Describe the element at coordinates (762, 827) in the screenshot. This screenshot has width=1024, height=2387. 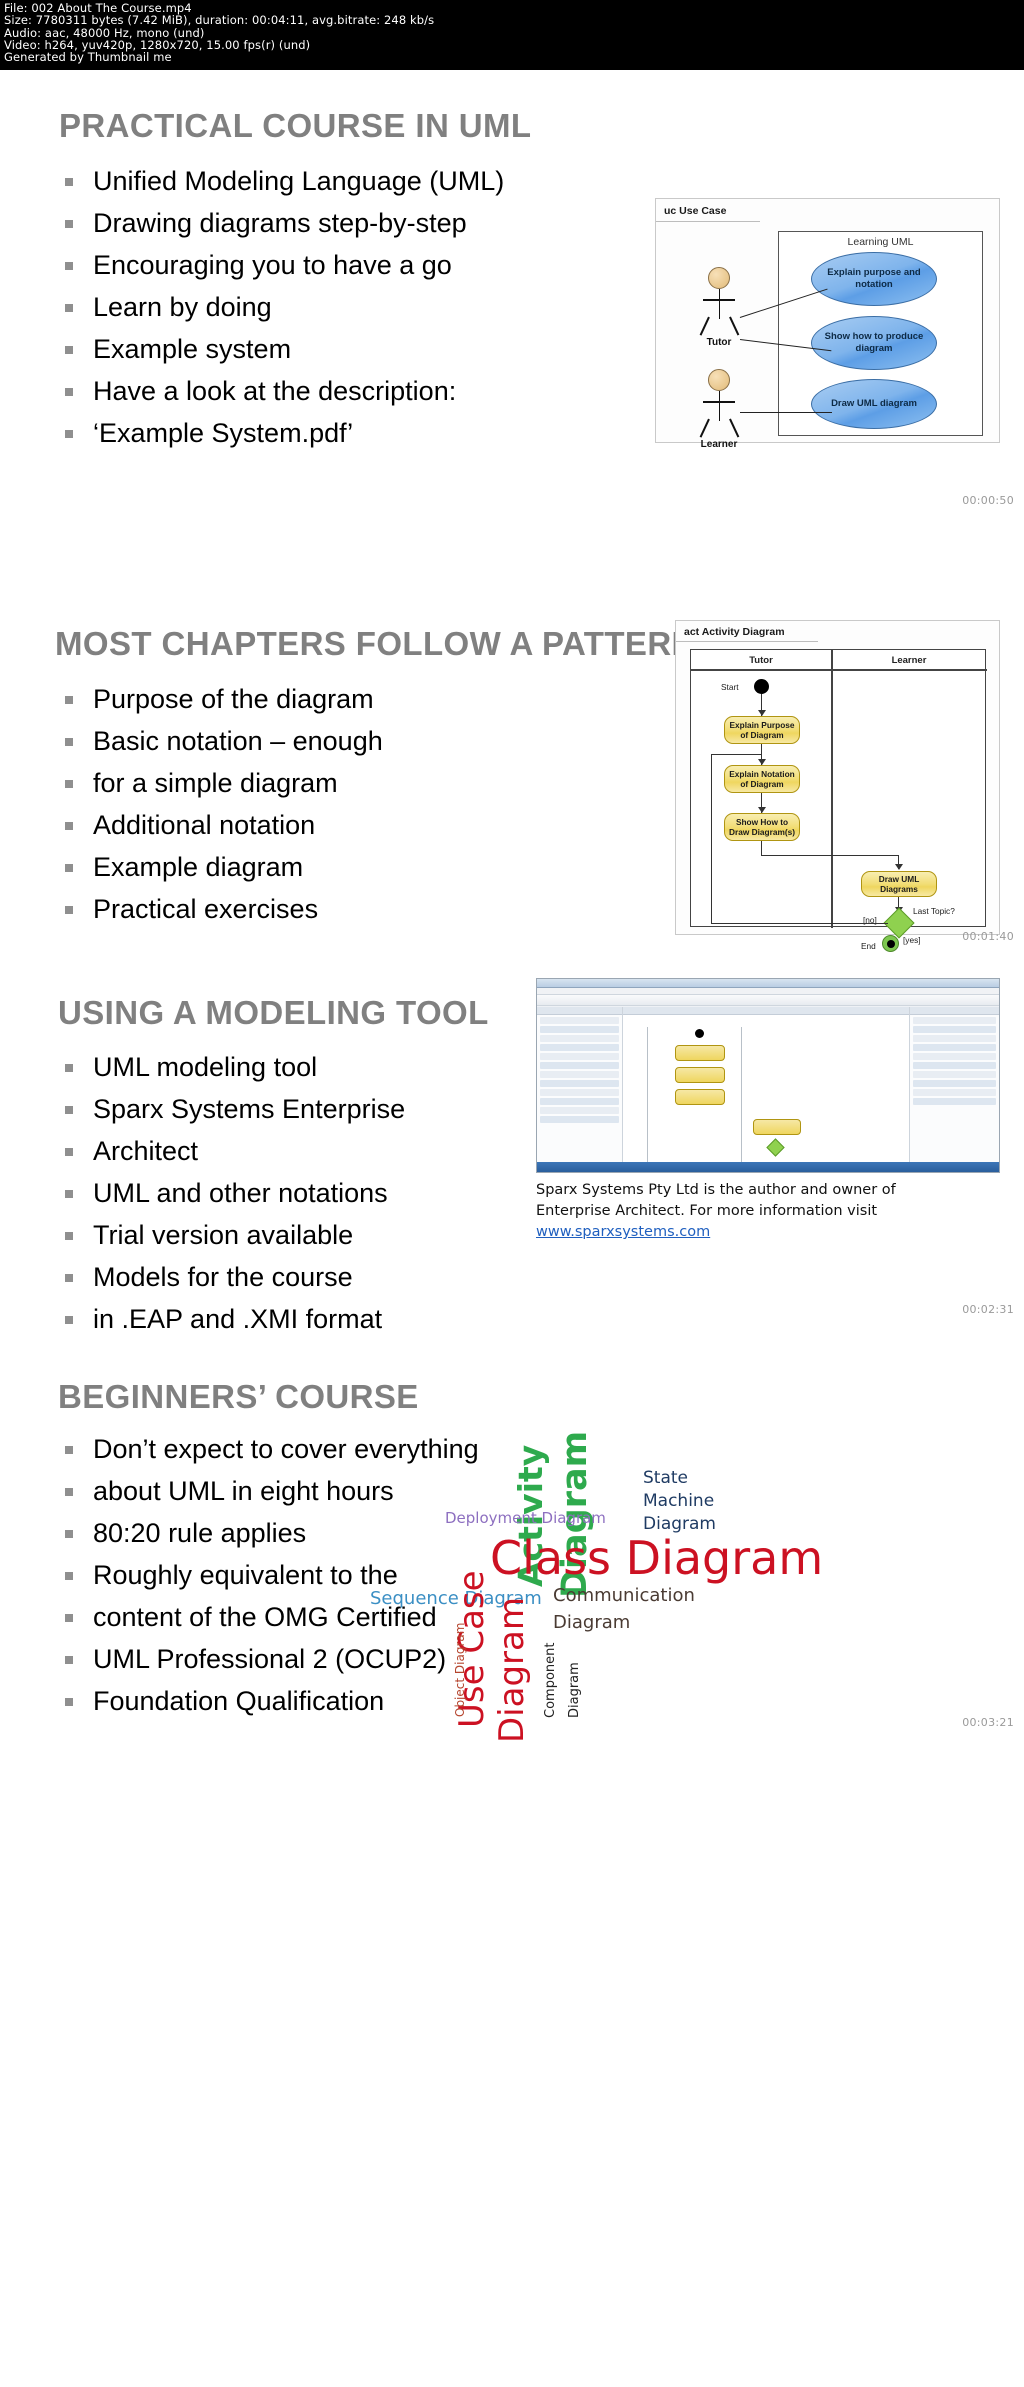
I see `activity-show-how: Show How to Draw Diagram(s)` at that location.